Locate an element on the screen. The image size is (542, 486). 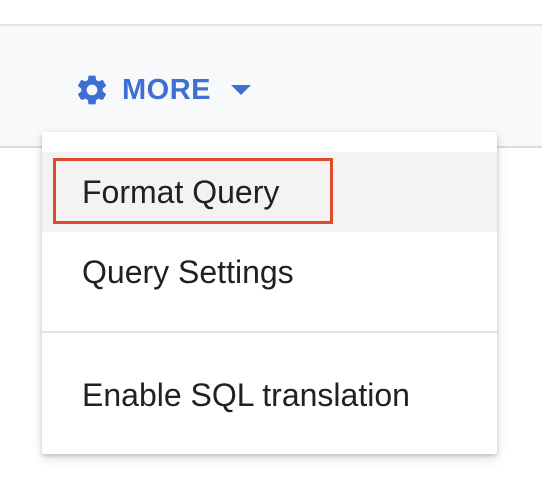
menu-item-query-settings: Query Settings is located at coordinates (269, 272).